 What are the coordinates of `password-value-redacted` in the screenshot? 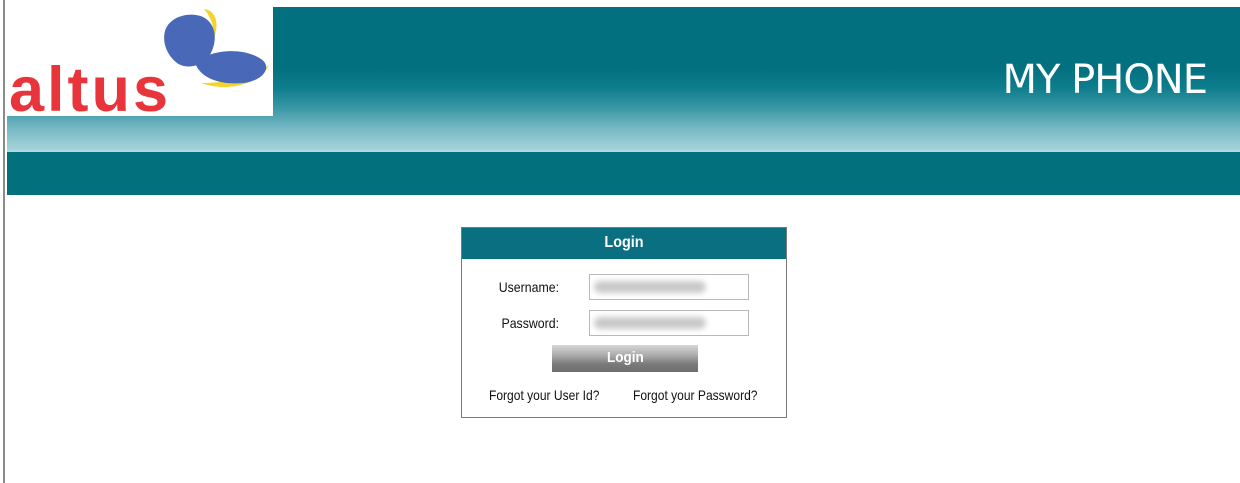 It's located at (650, 323).